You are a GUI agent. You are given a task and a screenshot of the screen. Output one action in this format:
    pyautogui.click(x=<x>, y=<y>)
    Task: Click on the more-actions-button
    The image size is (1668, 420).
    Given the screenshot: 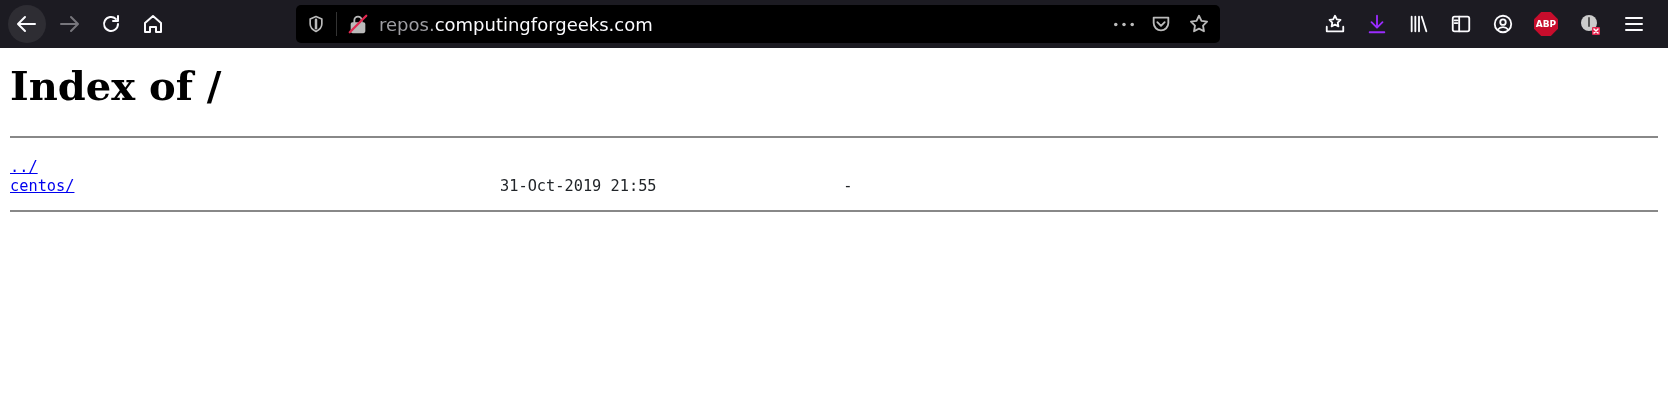 What is the action you would take?
    pyautogui.click(x=1124, y=24)
    